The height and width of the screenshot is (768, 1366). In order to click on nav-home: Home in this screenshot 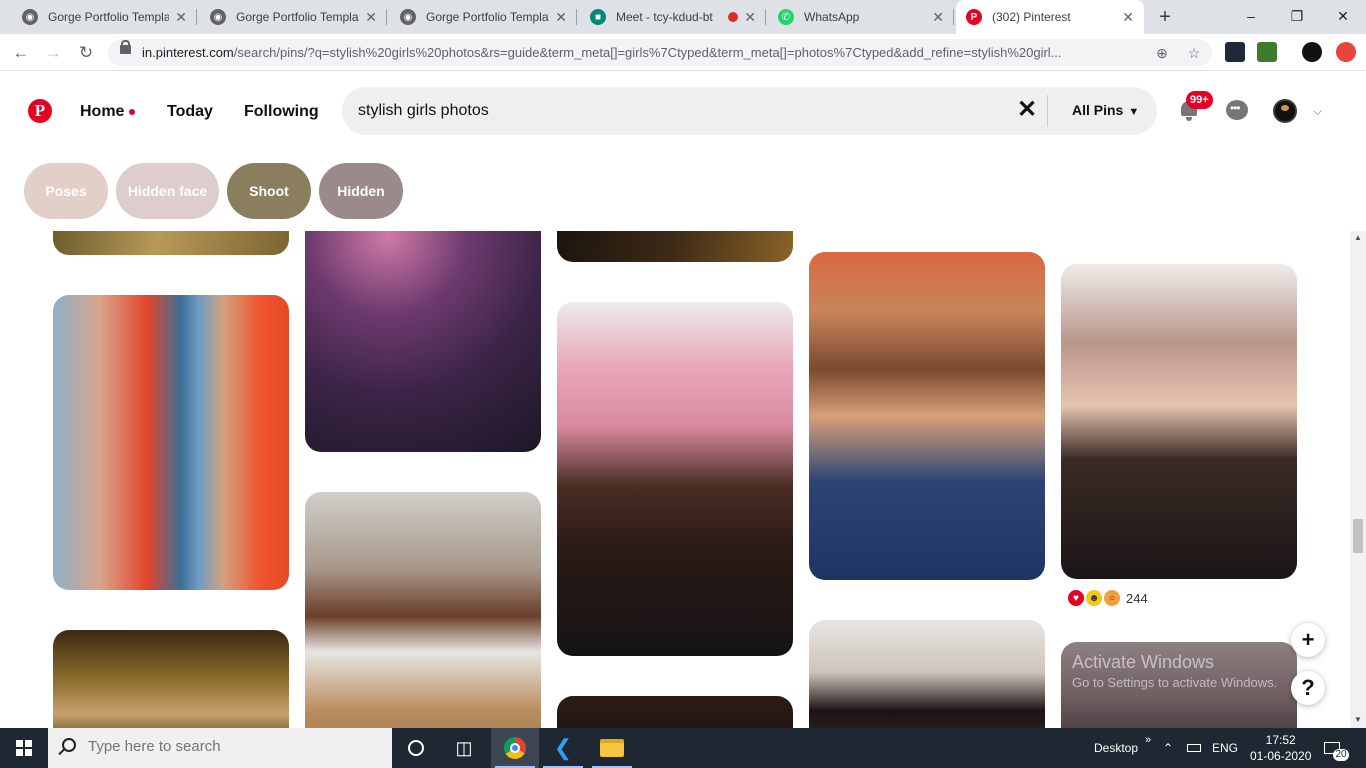, I will do `click(102, 112)`.